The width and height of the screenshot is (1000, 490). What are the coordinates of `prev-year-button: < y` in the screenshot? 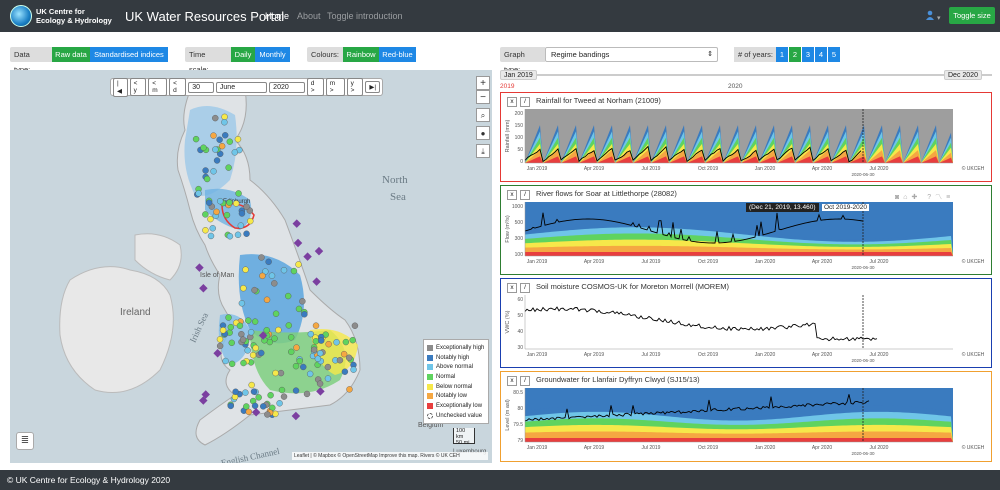 It's located at (138, 87).